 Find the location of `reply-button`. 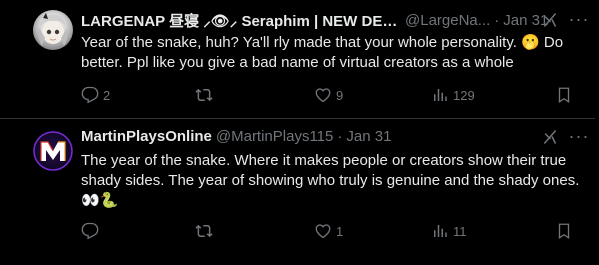

reply-button is located at coordinates (92, 231).